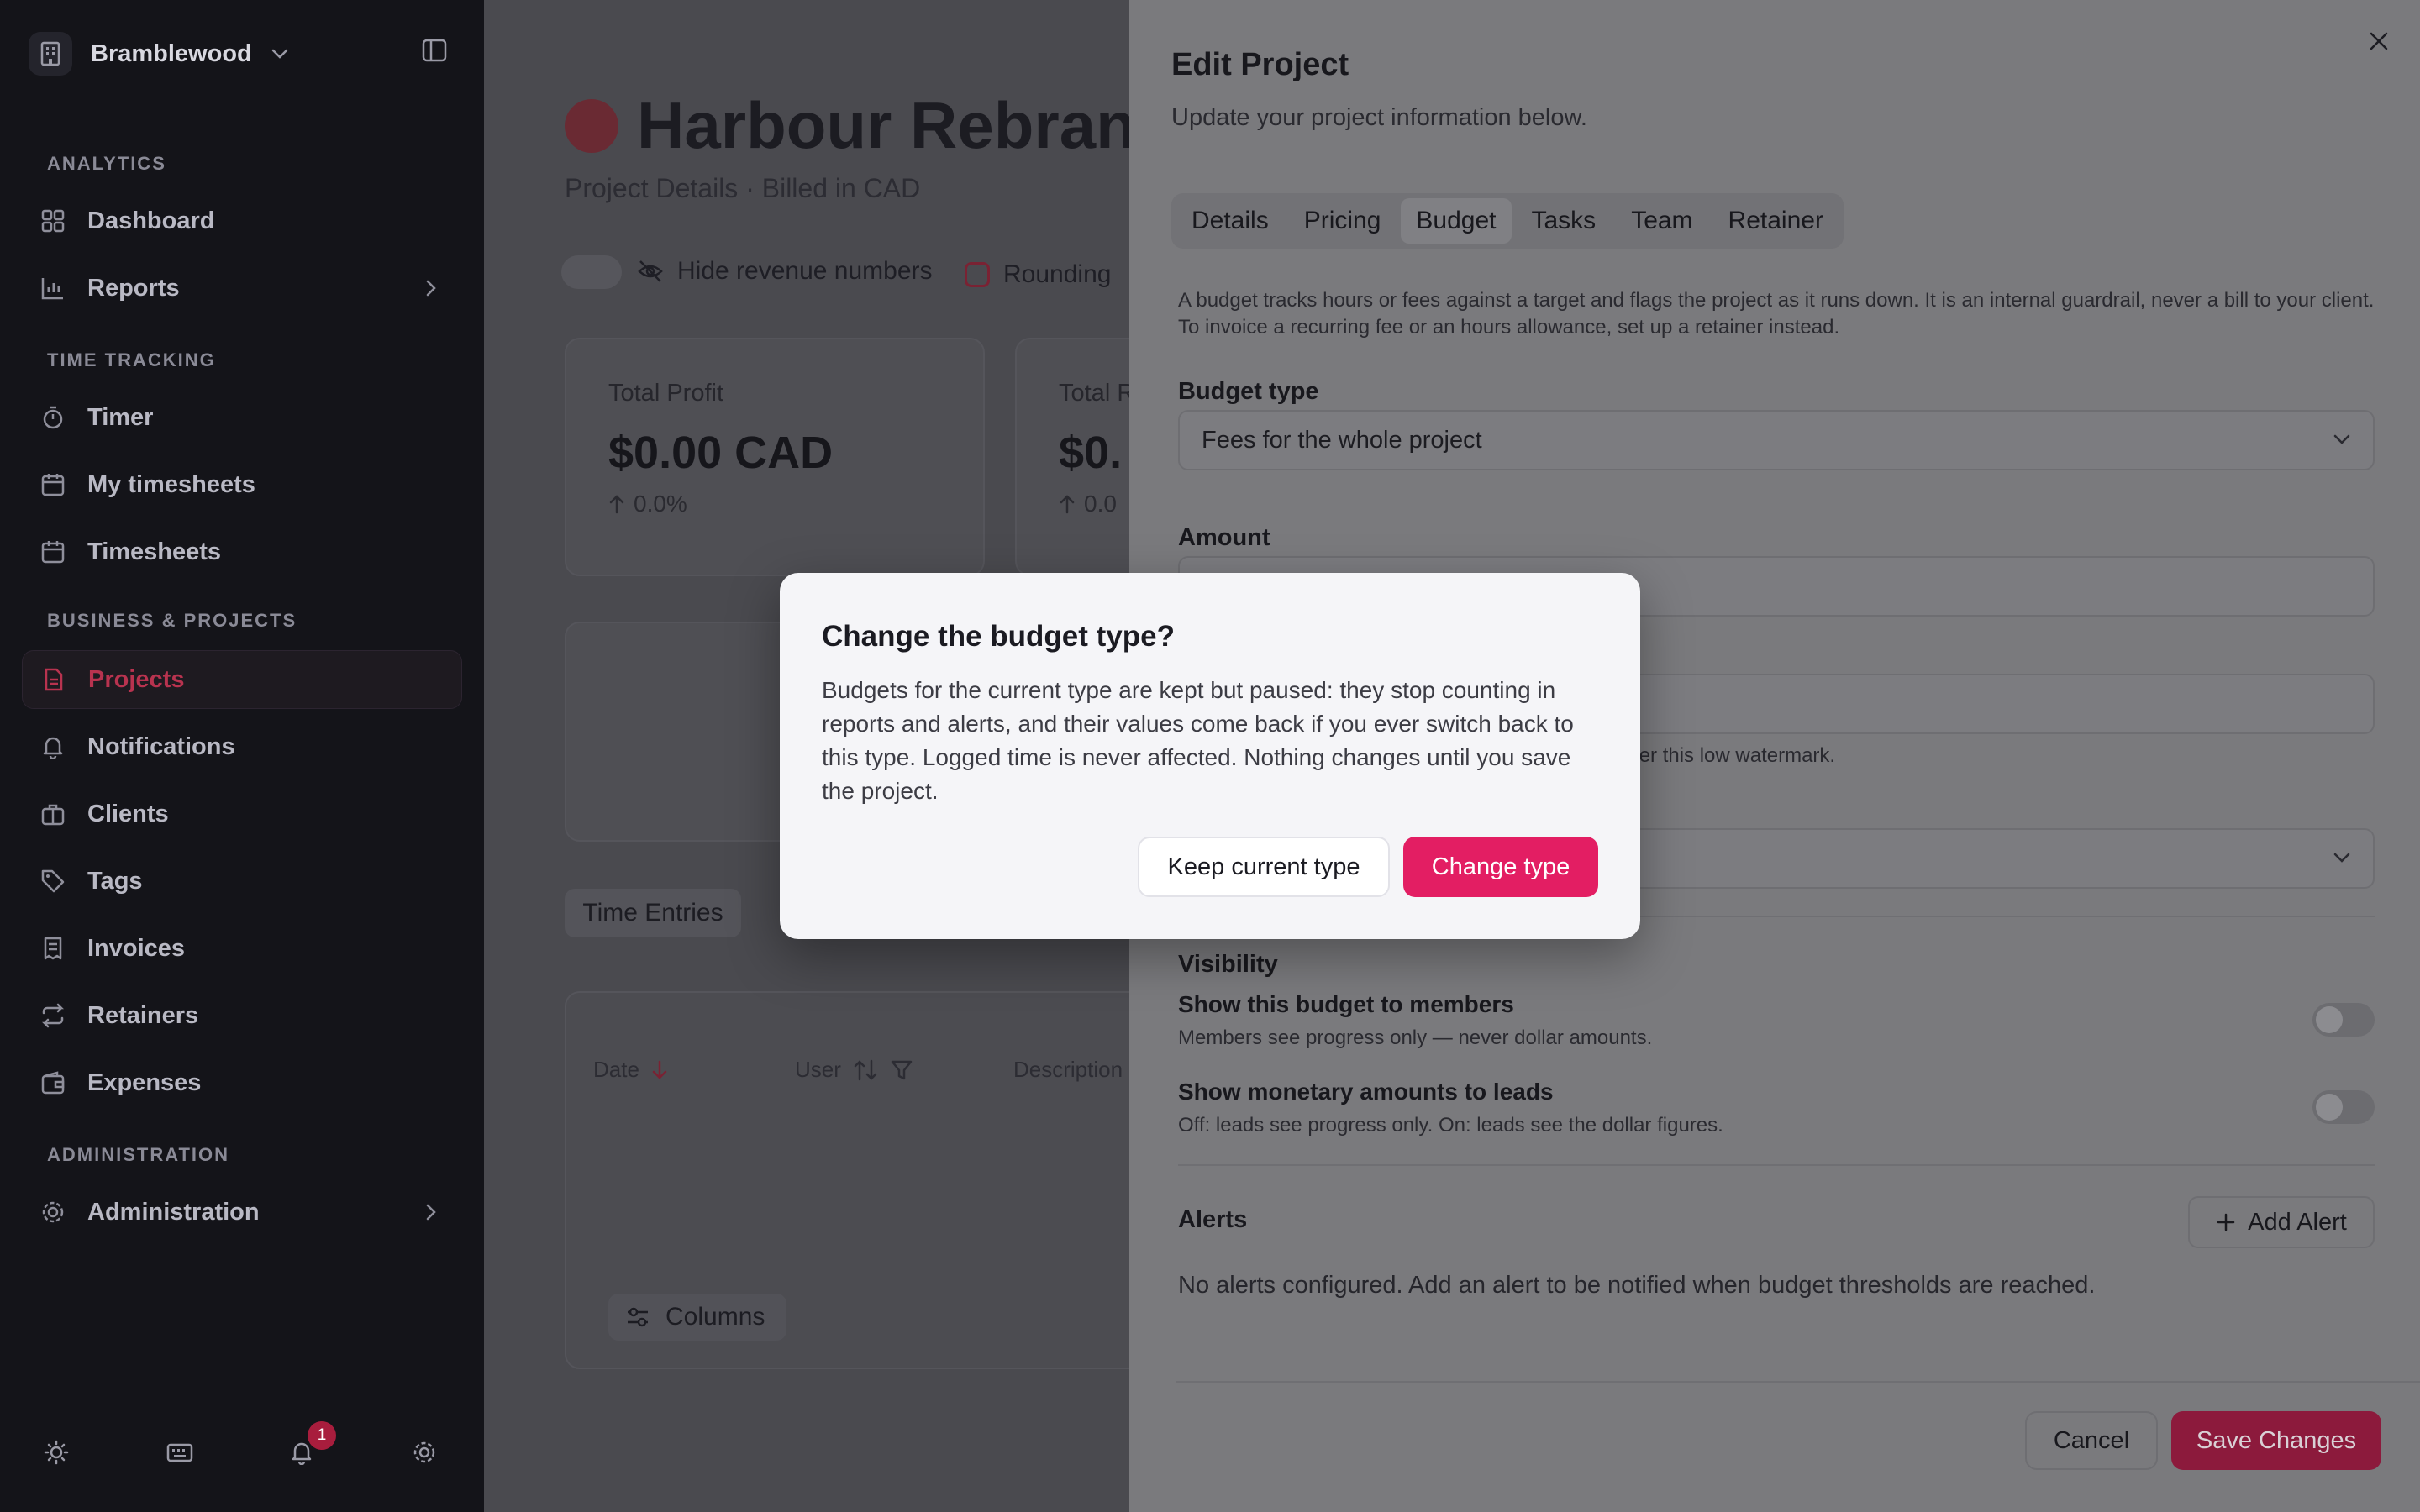 This screenshot has height=1512, width=2420. What do you see at coordinates (143, 1015) in the screenshot?
I see `sidebar-item-label: Retainers` at bounding box center [143, 1015].